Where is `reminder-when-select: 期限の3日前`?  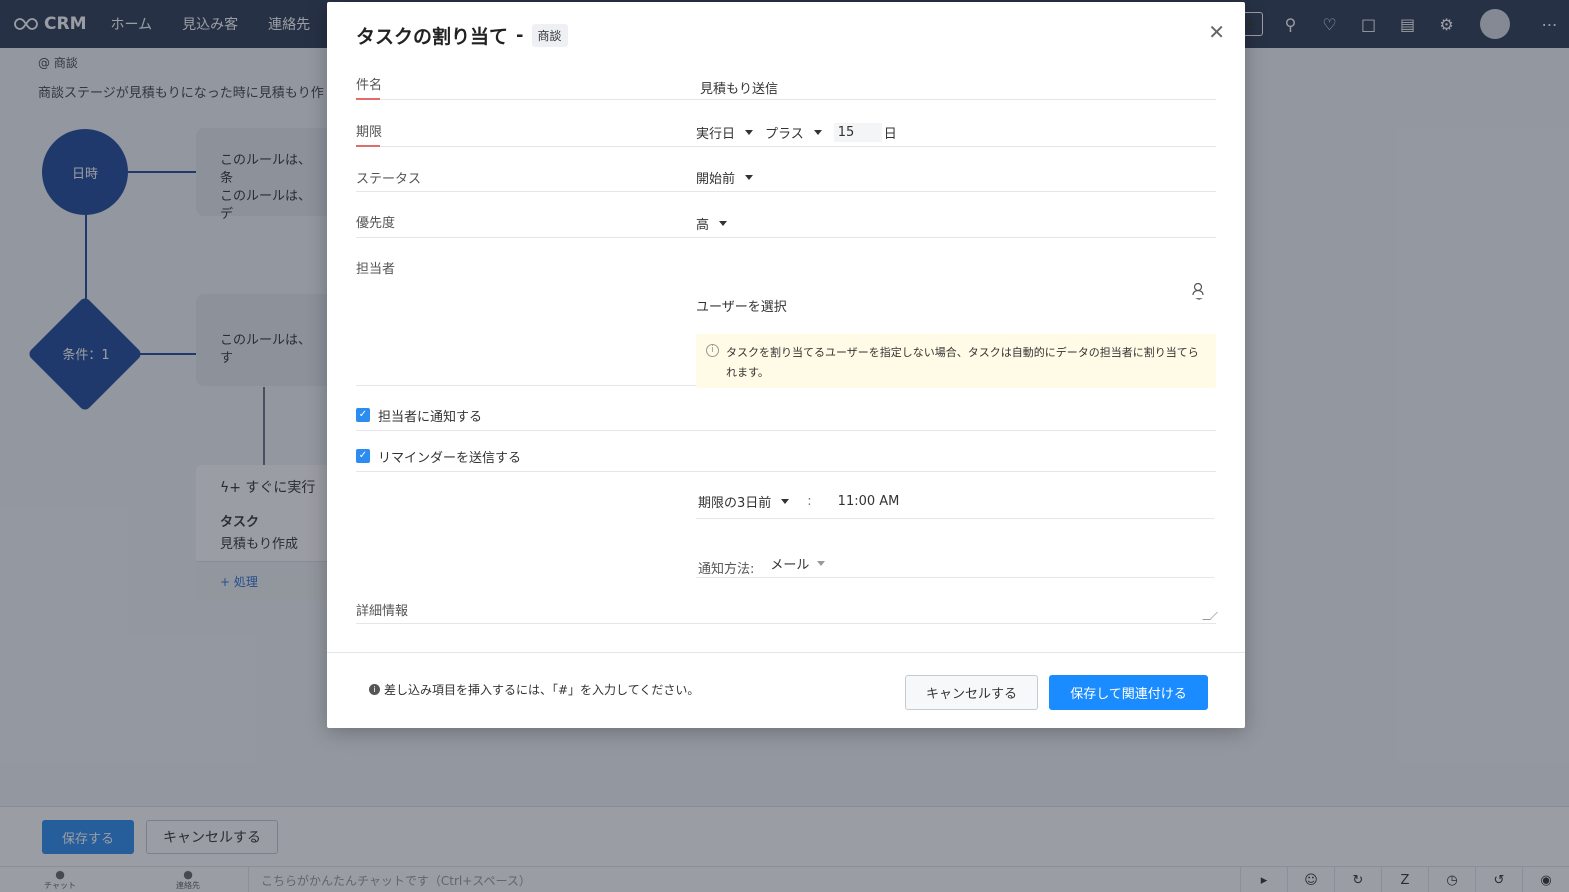
reminder-when-select: 期限の3日前 is located at coordinates (734, 501).